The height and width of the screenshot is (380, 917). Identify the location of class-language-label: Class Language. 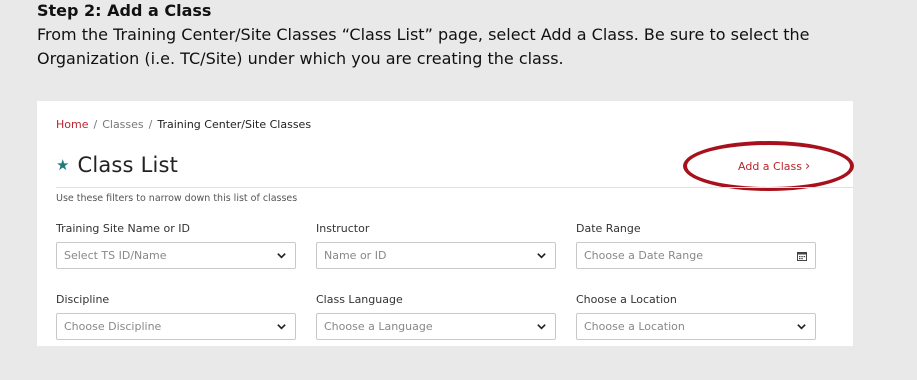
(359, 299).